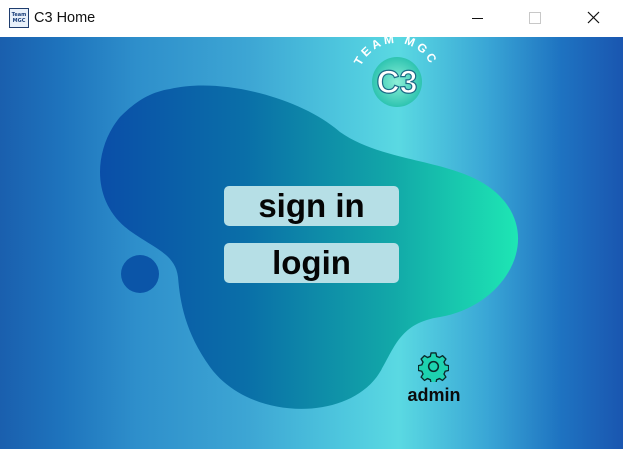 This screenshot has width=623, height=449. I want to click on maximize-icon, so click(535, 18).